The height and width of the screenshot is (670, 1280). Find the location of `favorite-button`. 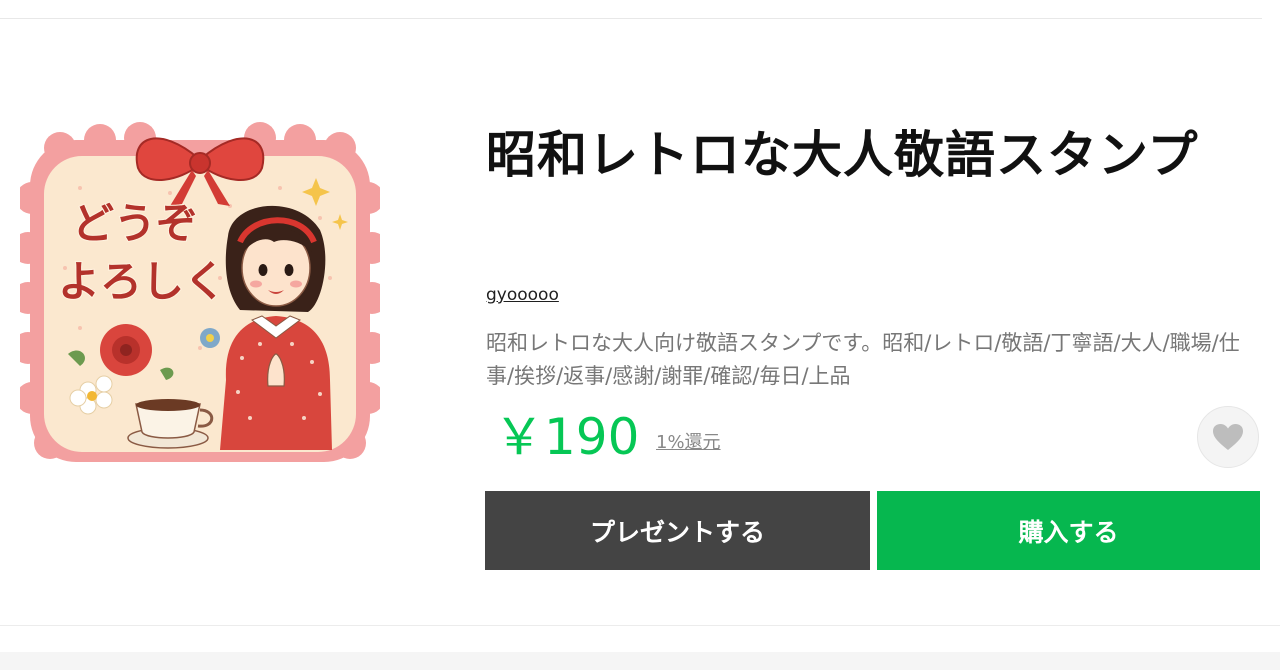

favorite-button is located at coordinates (1228, 437).